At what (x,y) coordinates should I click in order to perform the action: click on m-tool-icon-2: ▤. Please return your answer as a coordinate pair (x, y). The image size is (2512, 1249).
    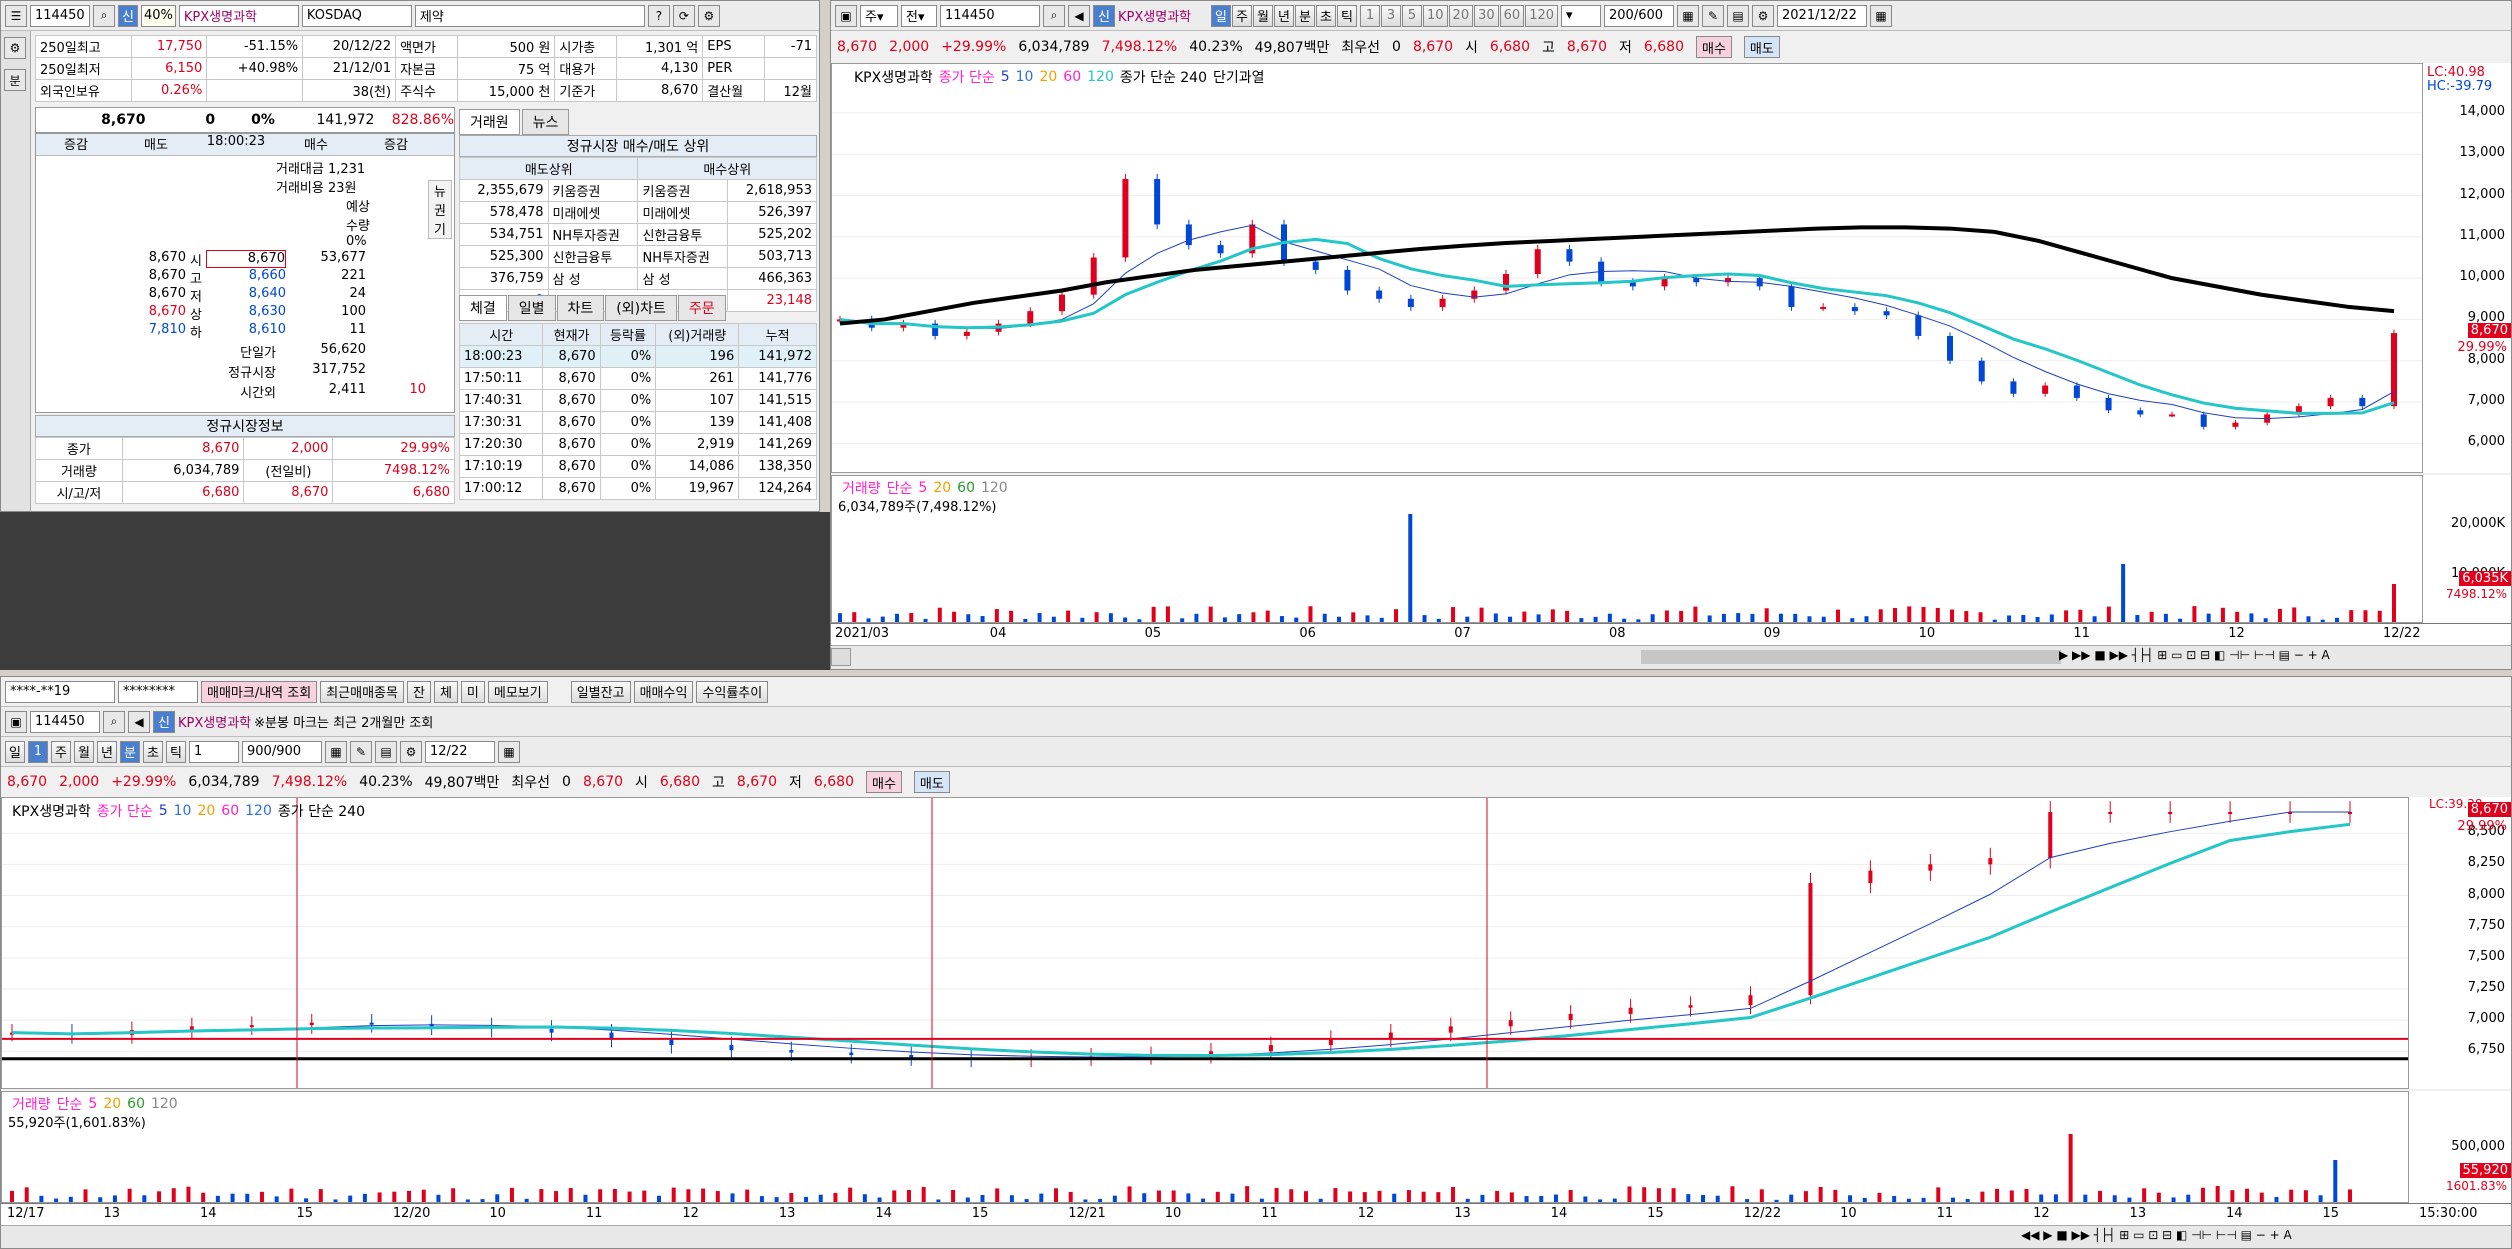
    Looking at the image, I should click on (386, 751).